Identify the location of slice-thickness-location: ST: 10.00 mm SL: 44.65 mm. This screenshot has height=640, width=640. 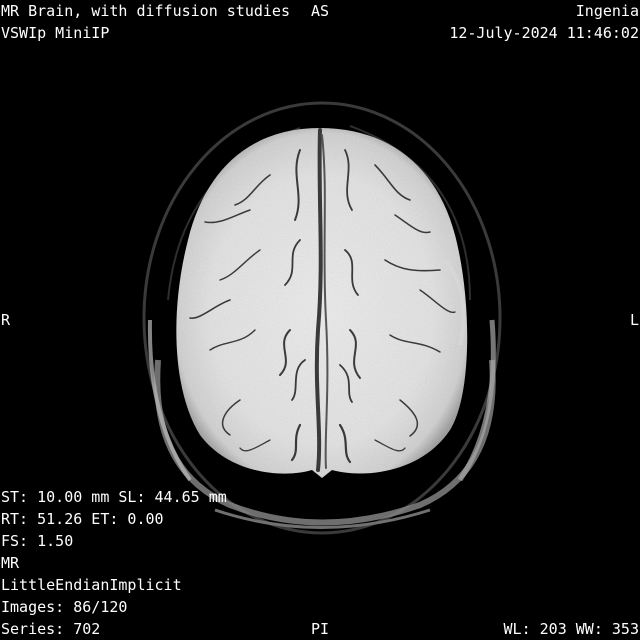
(114, 497).